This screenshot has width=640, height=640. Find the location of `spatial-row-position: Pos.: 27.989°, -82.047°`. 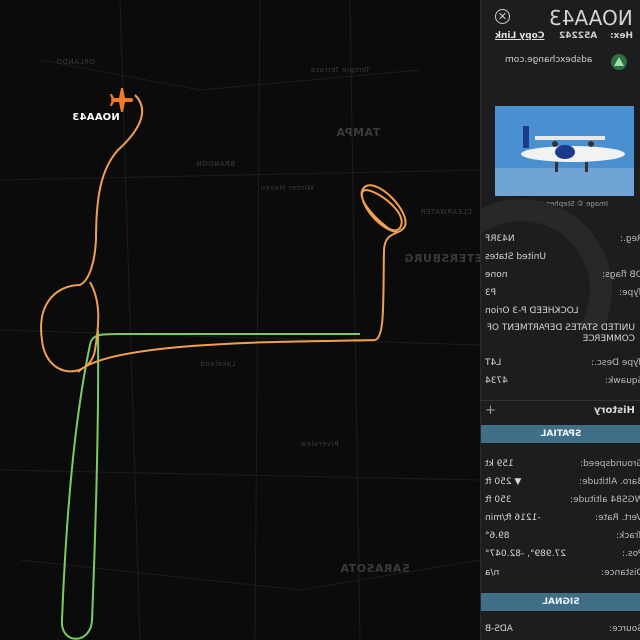

spatial-row-position: Pos.: 27.989°, -82.047° is located at coordinates (560, 555).